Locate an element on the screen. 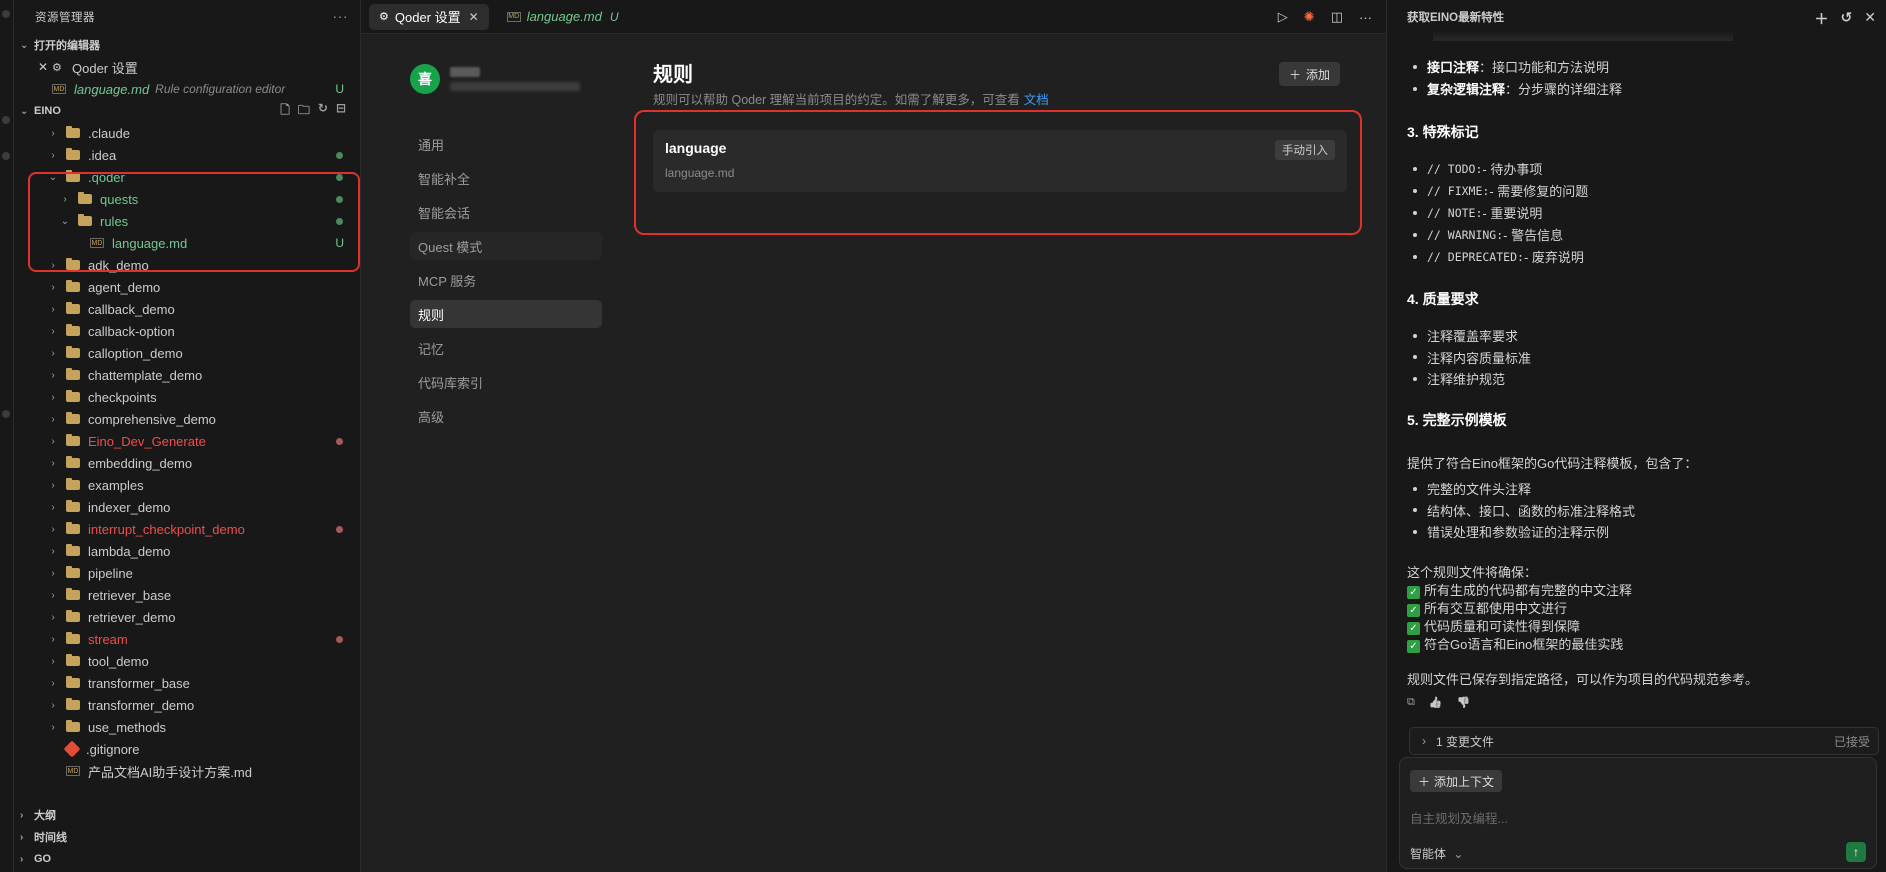 The width and height of the screenshot is (1886, 872). settings-nav-item: 高级 is located at coordinates (506, 416).